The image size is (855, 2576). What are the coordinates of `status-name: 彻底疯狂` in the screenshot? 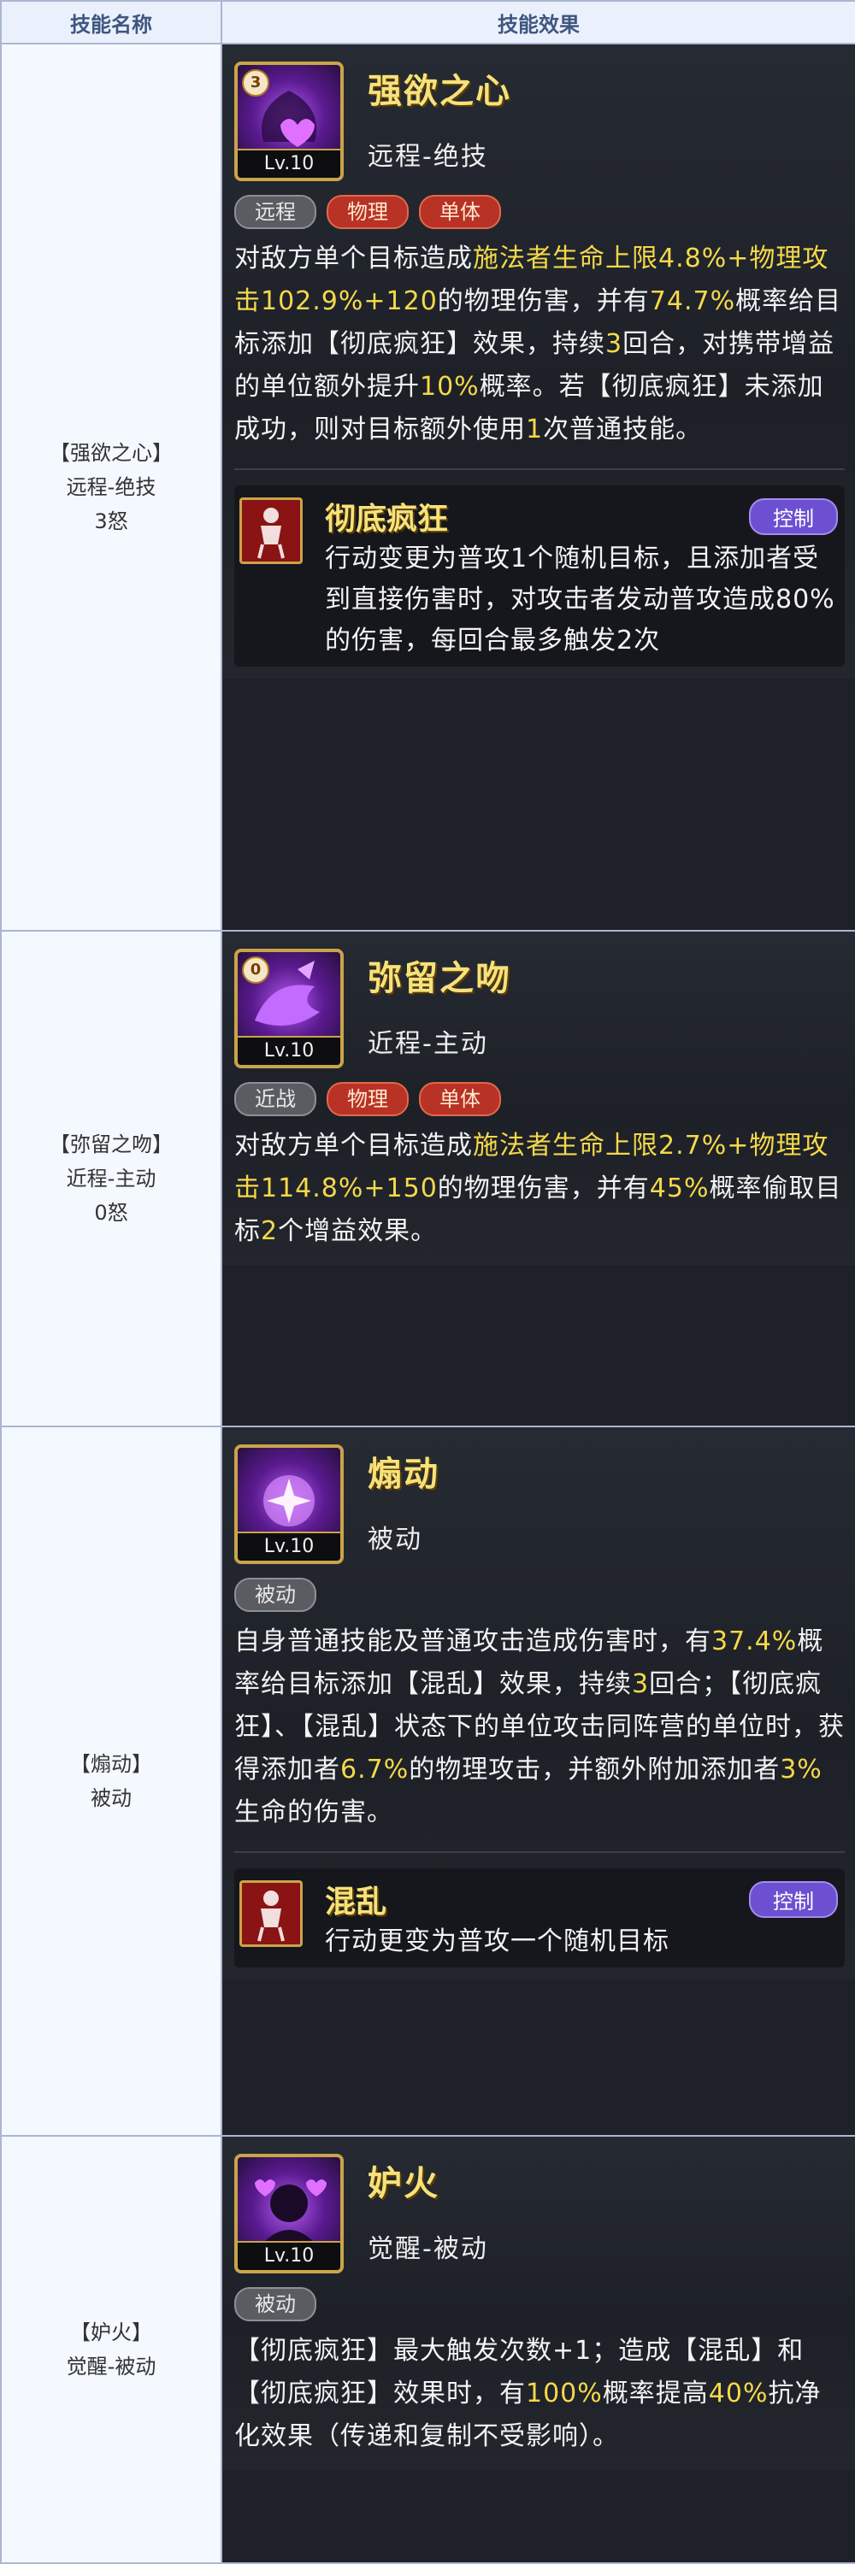 It's located at (387, 519).